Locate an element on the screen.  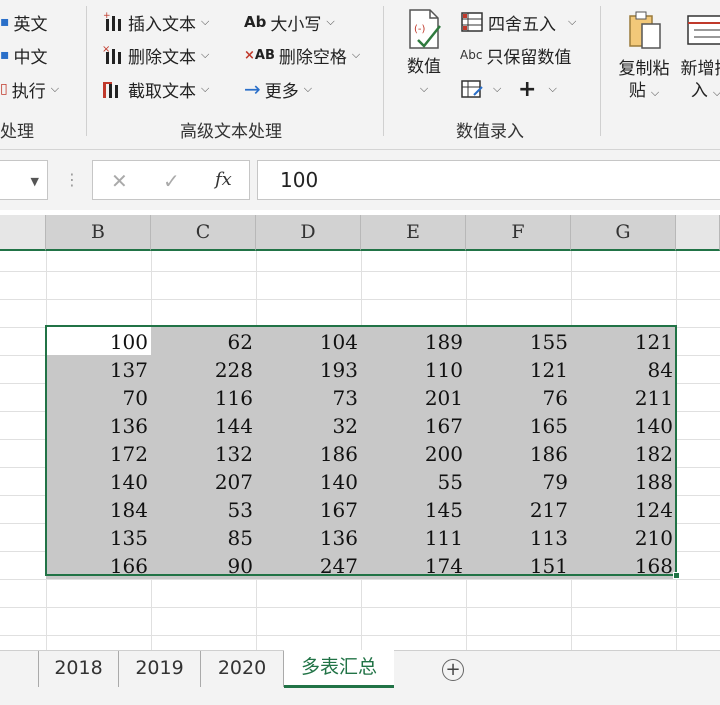
dropdown-arrow-icon: ▼ is located at coordinates (35, 181).